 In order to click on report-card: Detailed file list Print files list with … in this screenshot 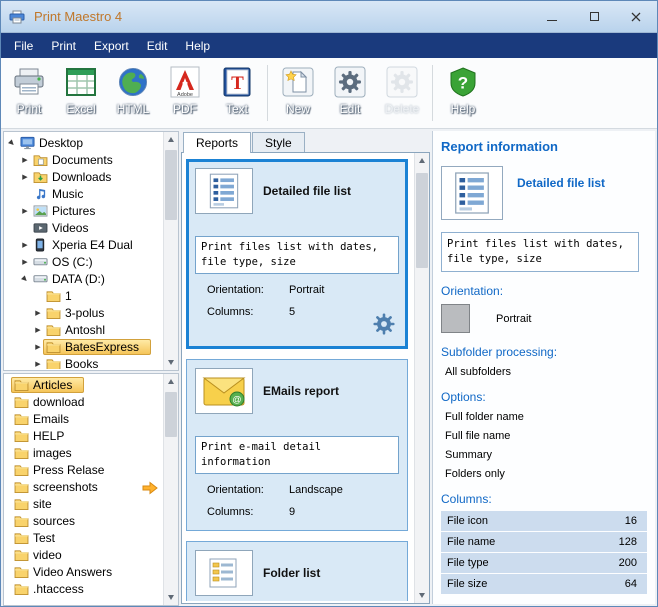, I will do `click(297, 254)`.